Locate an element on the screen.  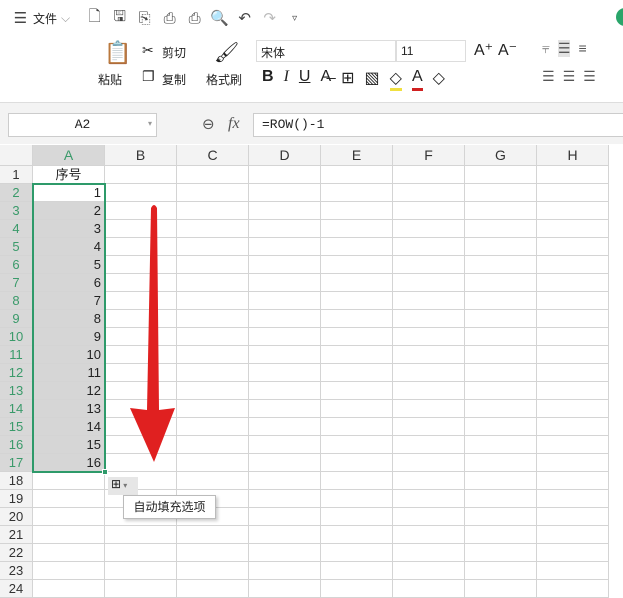
cell-H14 is located at coordinates (573, 409).